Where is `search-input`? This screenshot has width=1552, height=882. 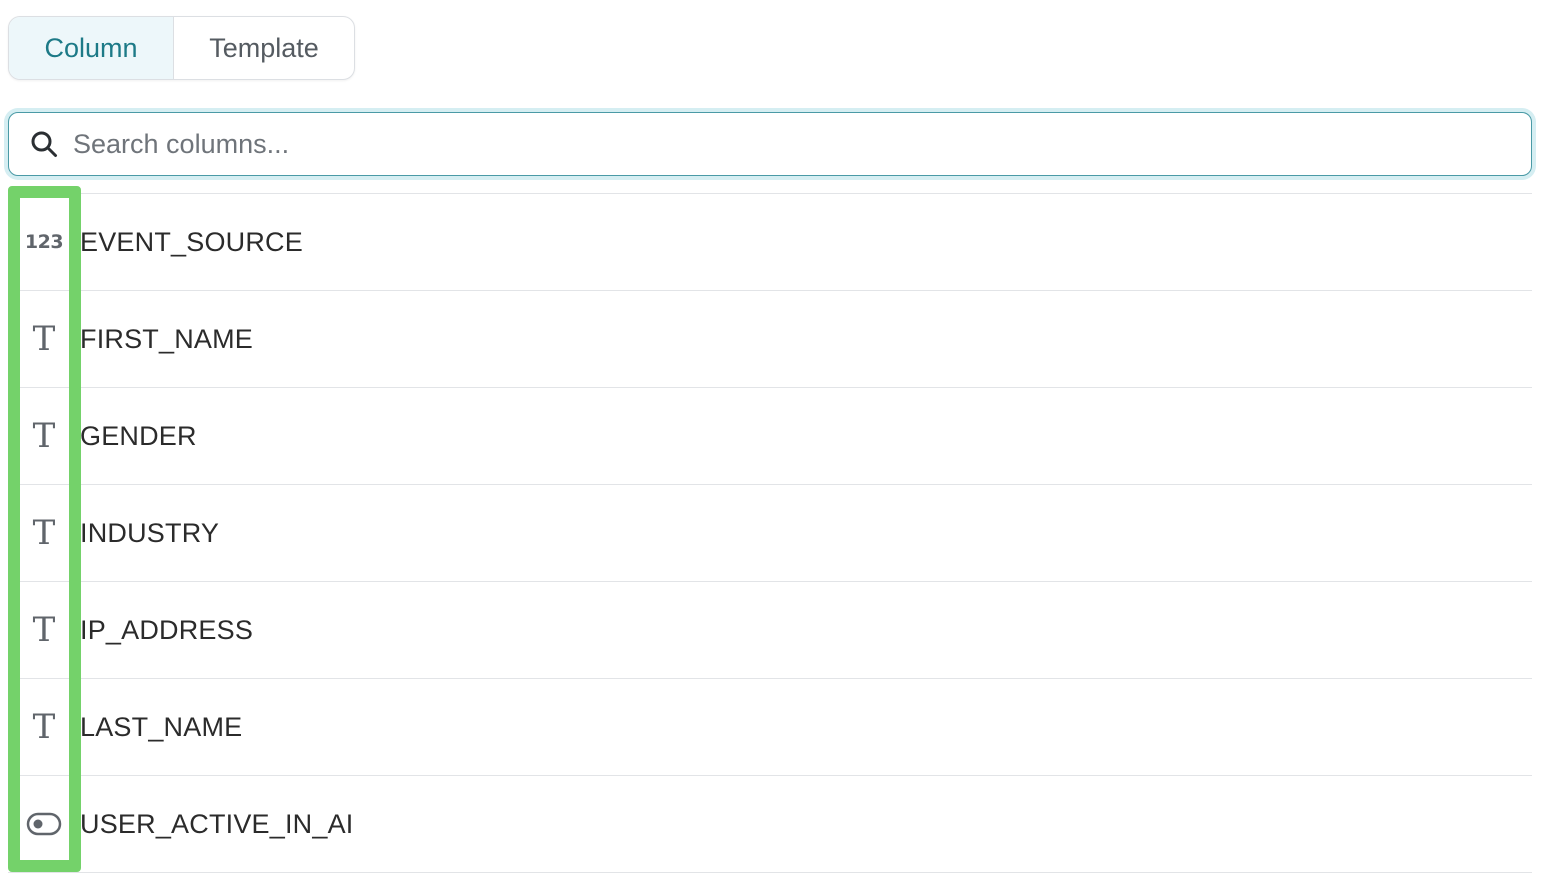 search-input is located at coordinates (802, 144).